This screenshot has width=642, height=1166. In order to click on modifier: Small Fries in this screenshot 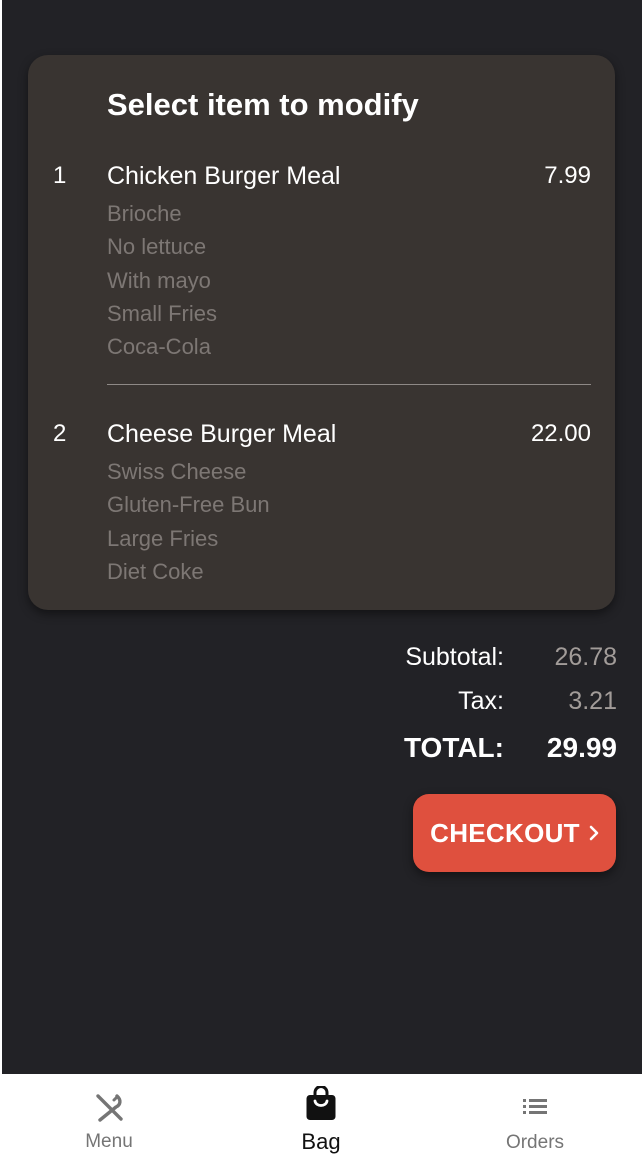, I will do `click(162, 313)`.